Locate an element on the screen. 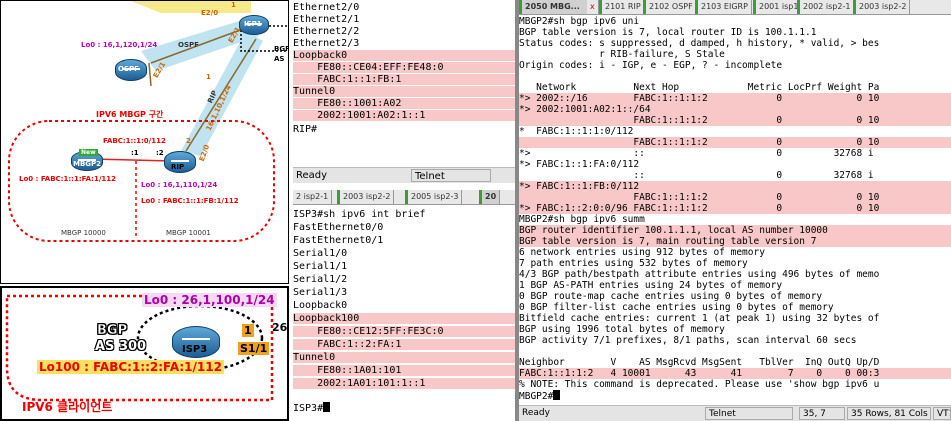 Image resolution: width=951 pixels, height=421 pixels. status-cursor-pos: 35, 7 is located at coordinates (822, 413).